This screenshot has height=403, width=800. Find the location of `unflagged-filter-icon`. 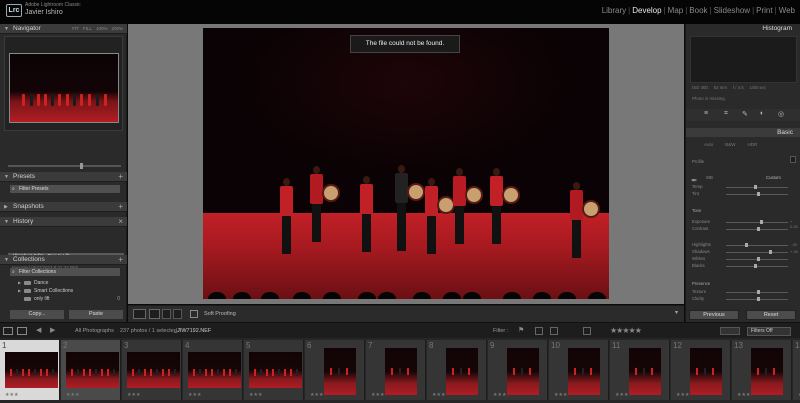

unflagged-filter-icon is located at coordinates (539, 331).